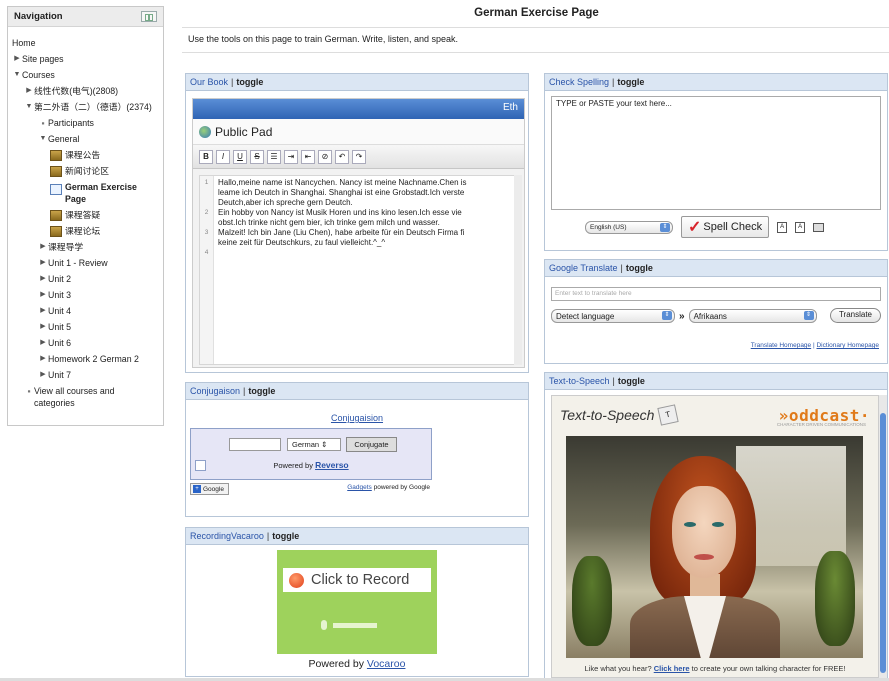 The height and width of the screenshot is (681, 889). I want to click on nav-guide: ▶ 课程导学, so click(85, 247).